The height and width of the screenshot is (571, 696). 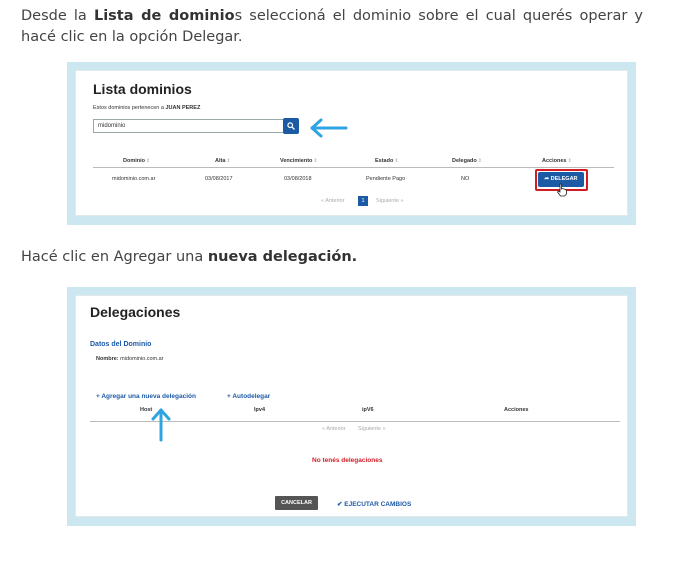 What do you see at coordinates (296, 503) in the screenshot?
I see `cancel-button: CANCELAR` at bounding box center [296, 503].